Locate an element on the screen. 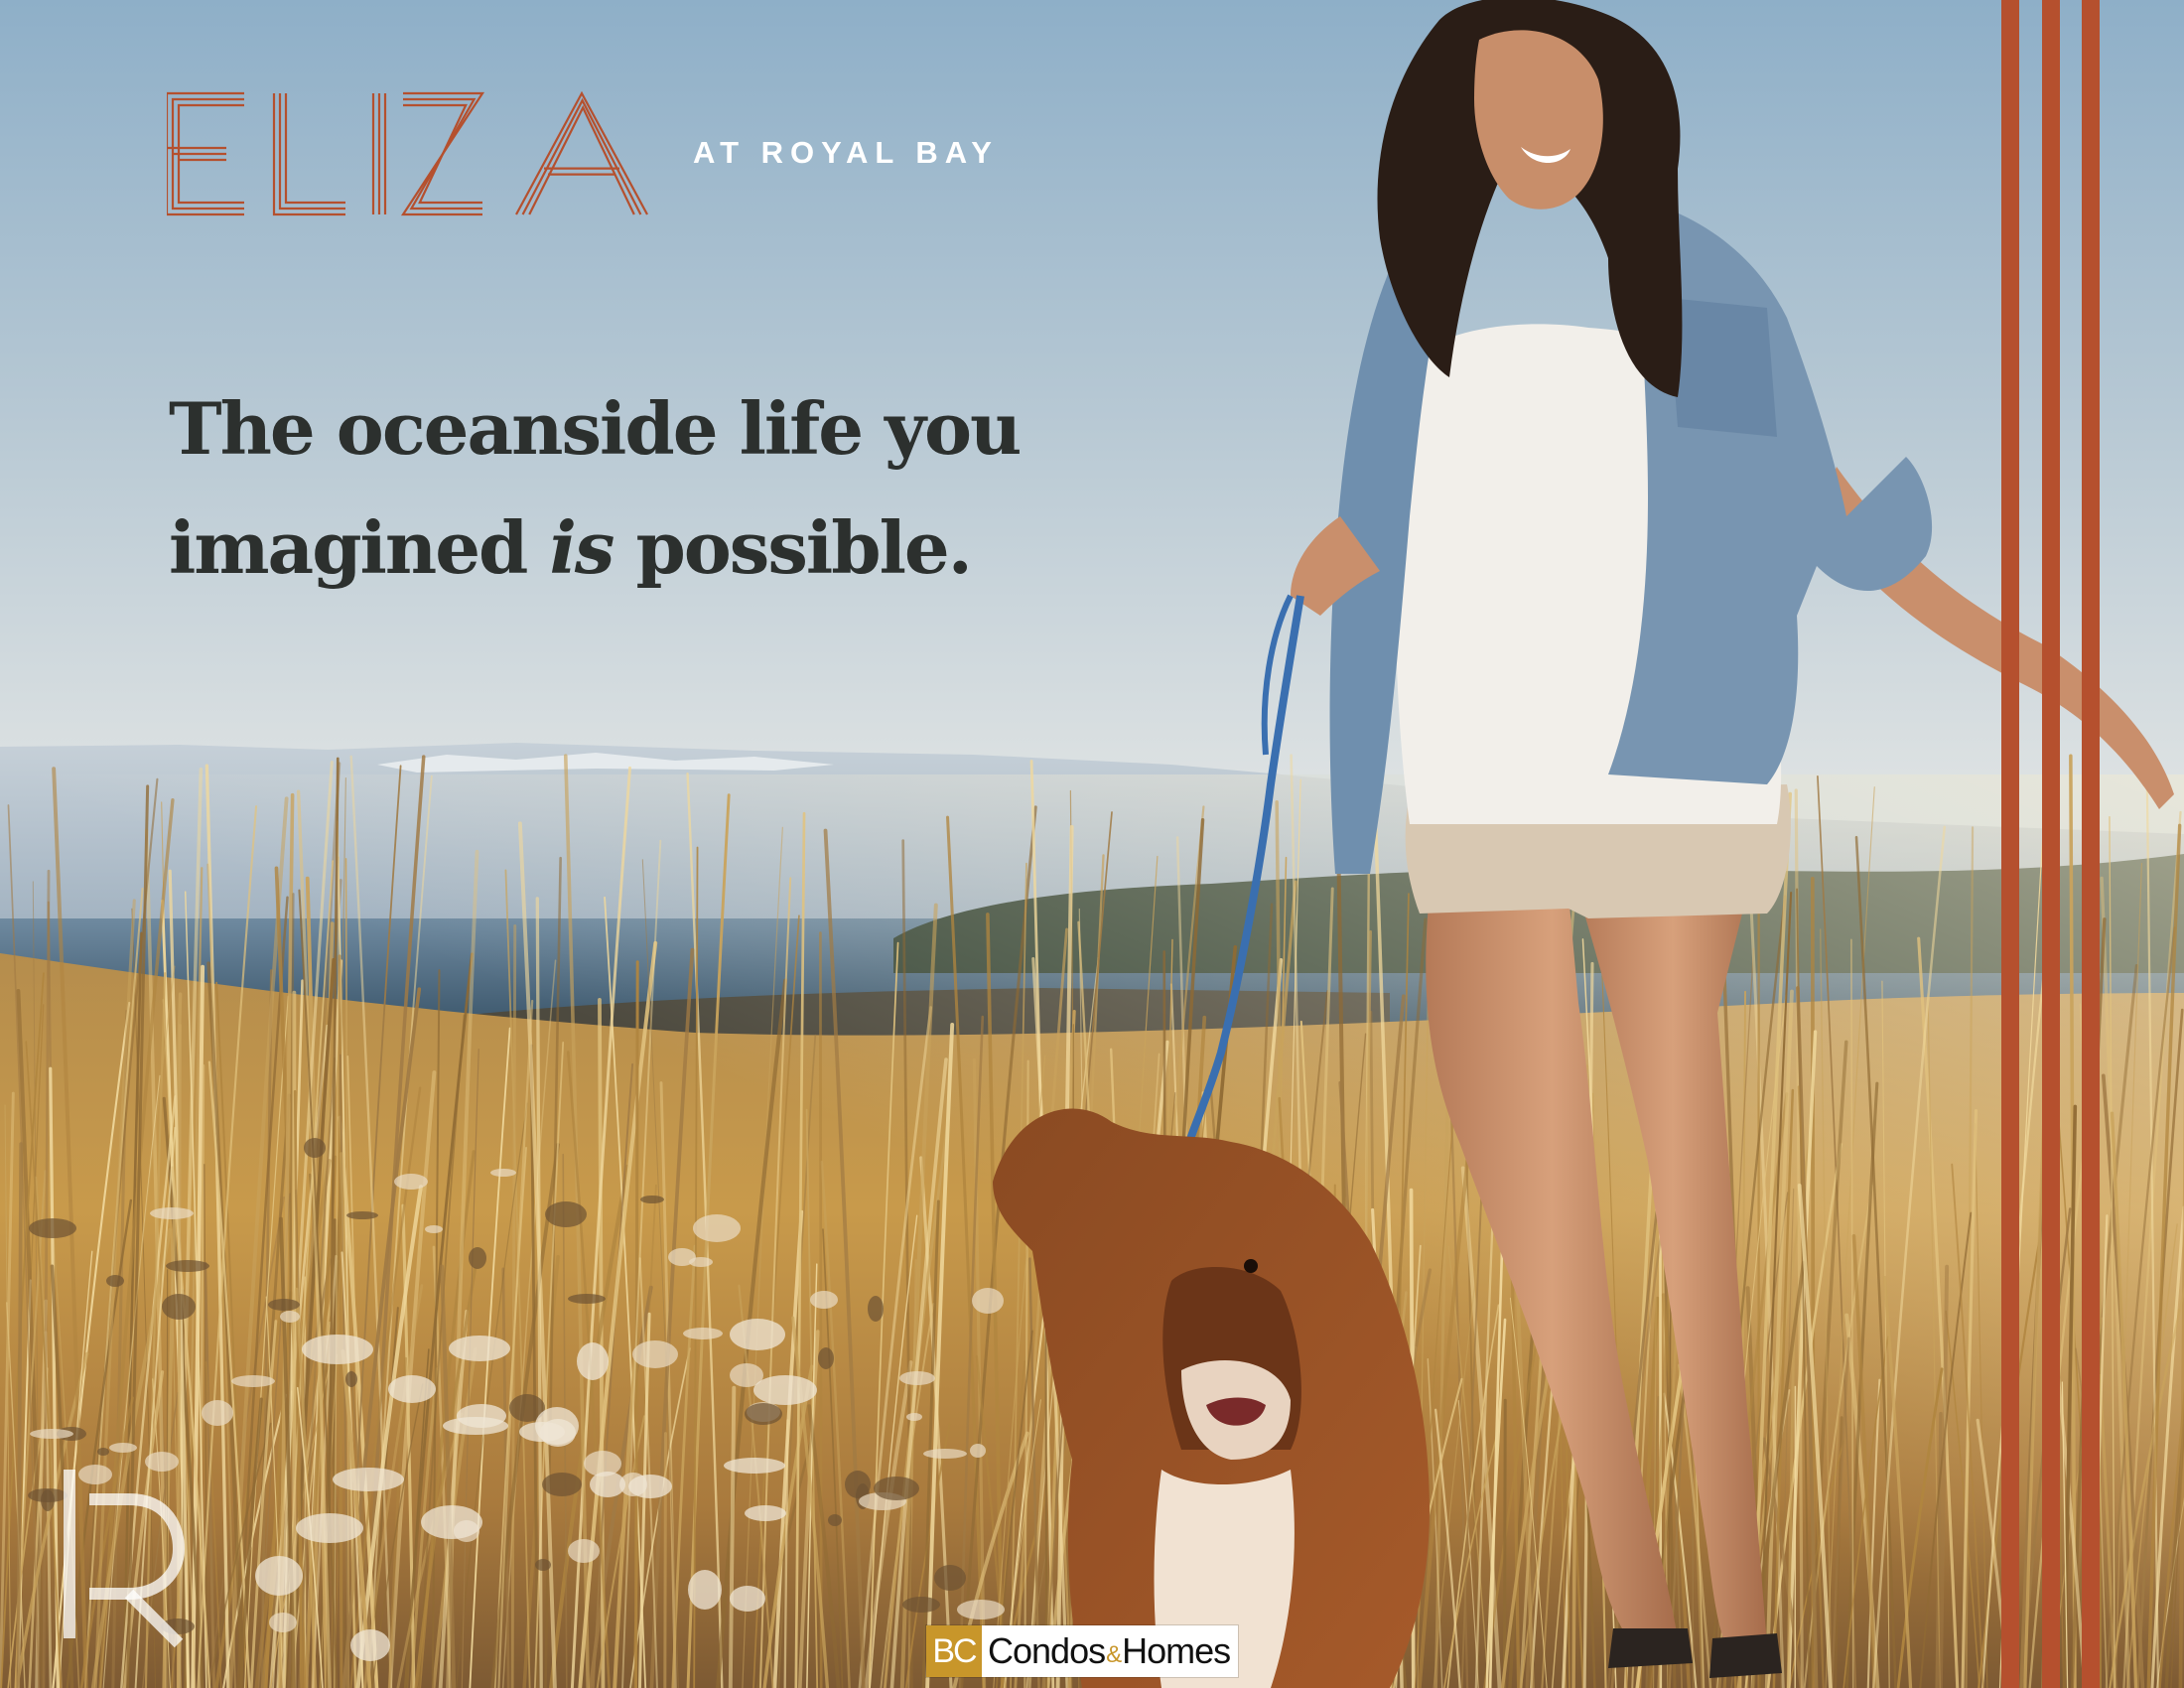 This screenshot has height=1688, width=2184. headline-emphasis: is is located at coordinates (581, 547).